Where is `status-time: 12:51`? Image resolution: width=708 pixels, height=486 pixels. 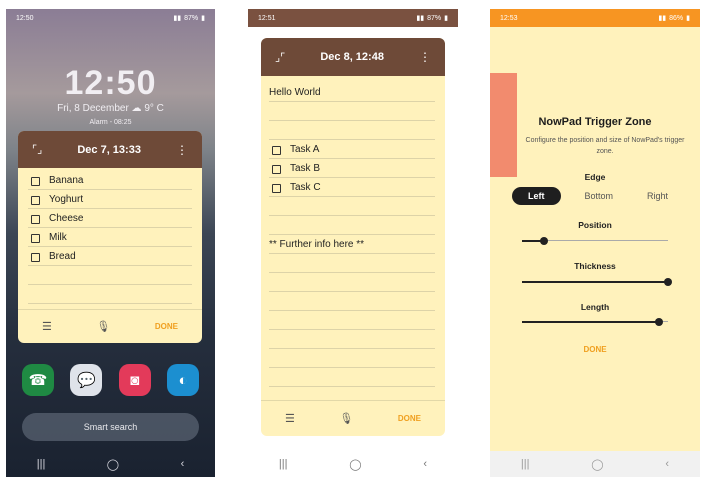 status-time: 12:51 is located at coordinates (267, 18).